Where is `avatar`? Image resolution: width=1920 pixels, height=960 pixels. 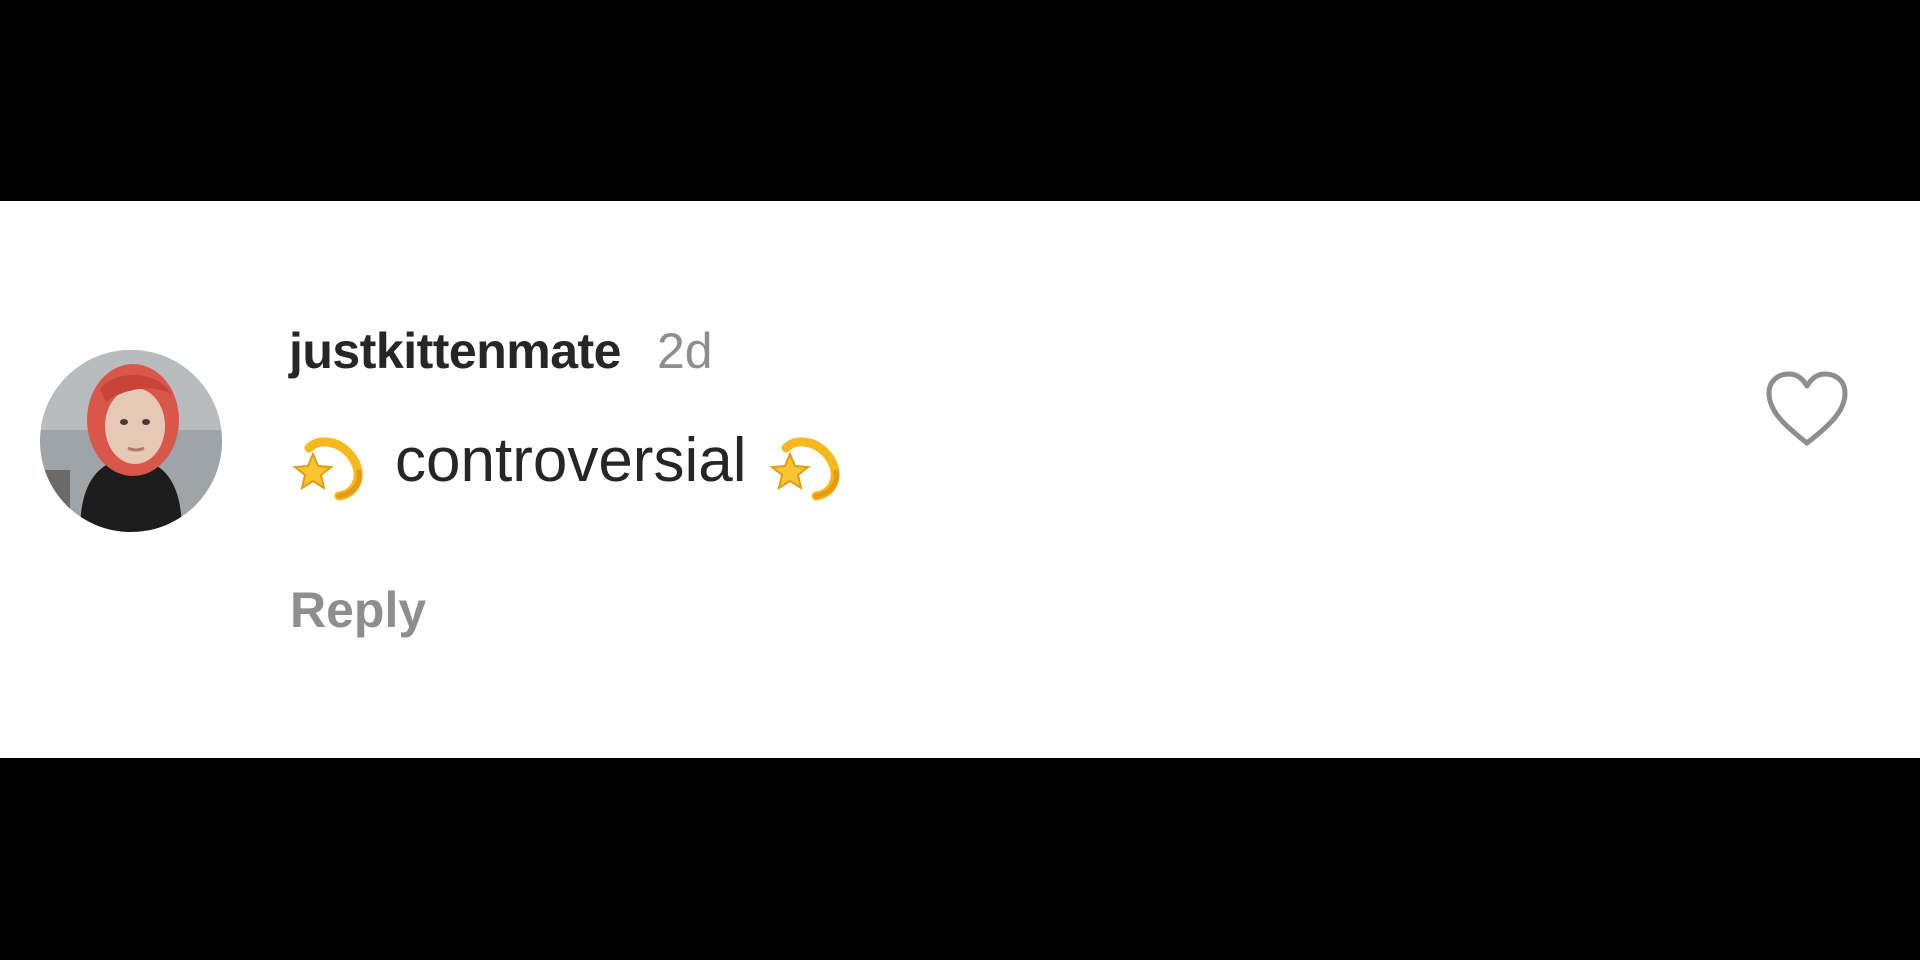
avatar is located at coordinates (131, 441).